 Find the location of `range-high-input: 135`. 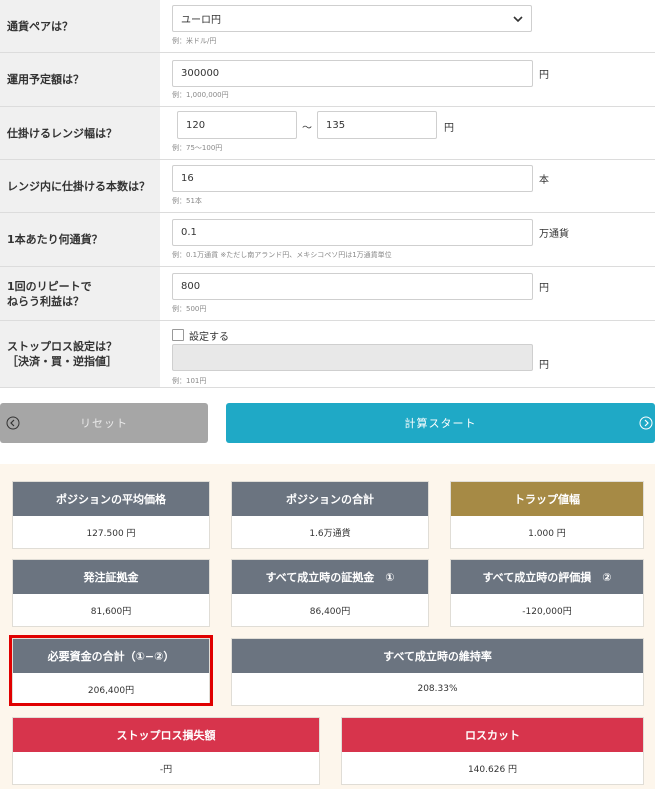

range-high-input: 135 is located at coordinates (377, 125).